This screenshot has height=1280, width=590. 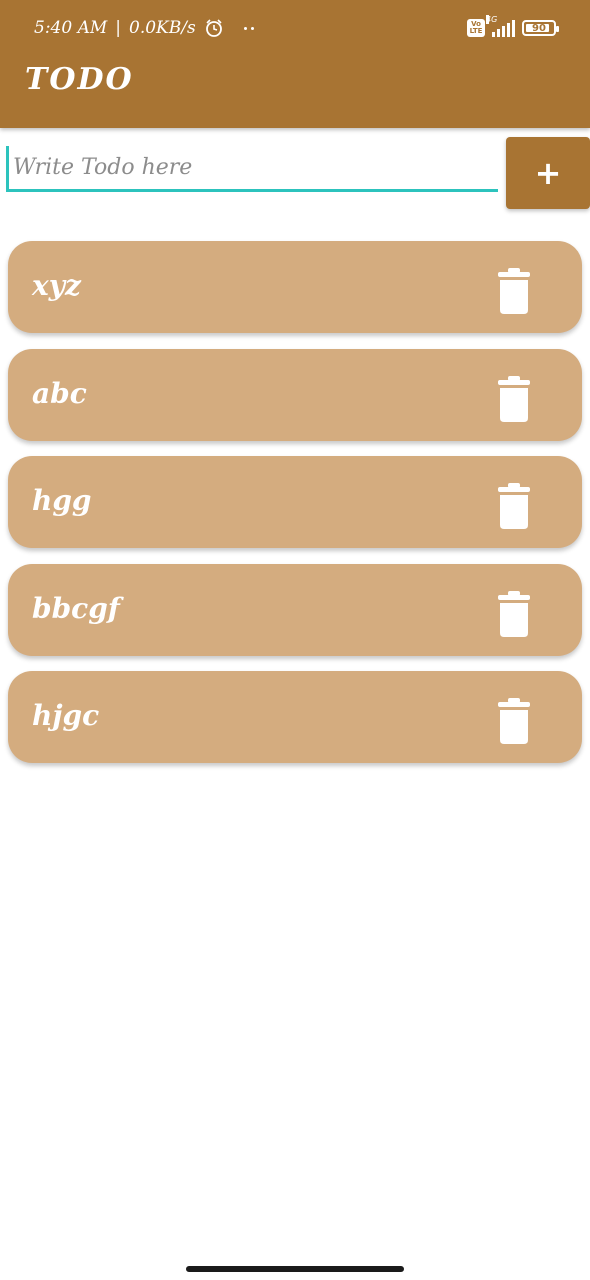 What do you see at coordinates (214, 28) in the screenshot?
I see `alarm-icon` at bounding box center [214, 28].